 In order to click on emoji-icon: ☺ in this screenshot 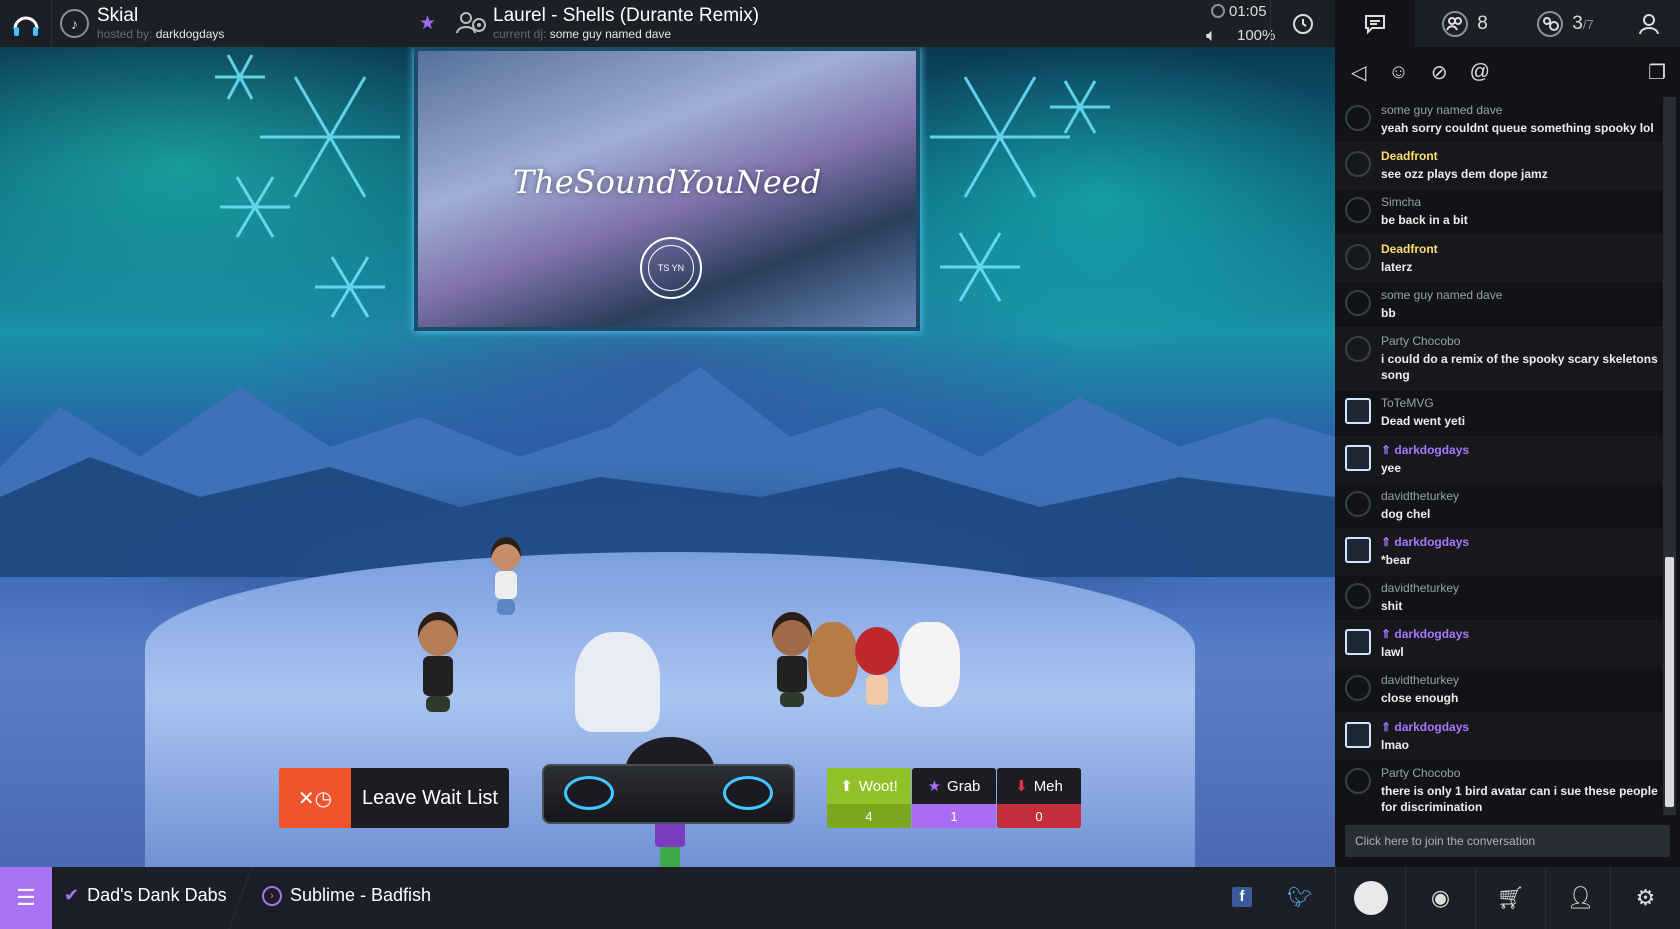, I will do `click(1398, 72)`.